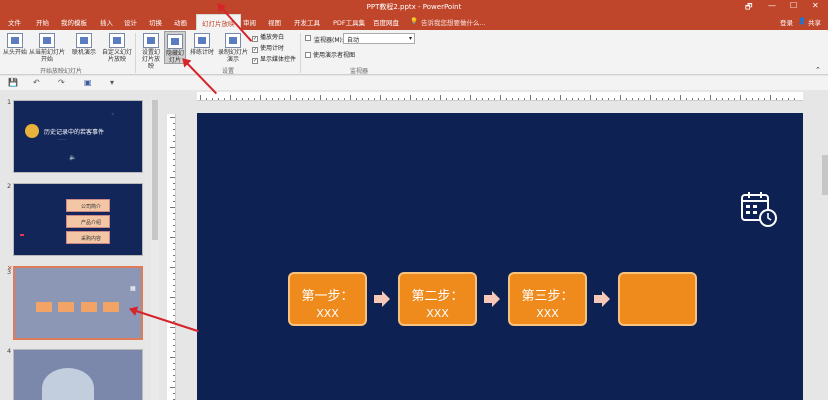 This screenshot has height=400, width=828. I want to click on tab-design: 设计, so click(130, 22).